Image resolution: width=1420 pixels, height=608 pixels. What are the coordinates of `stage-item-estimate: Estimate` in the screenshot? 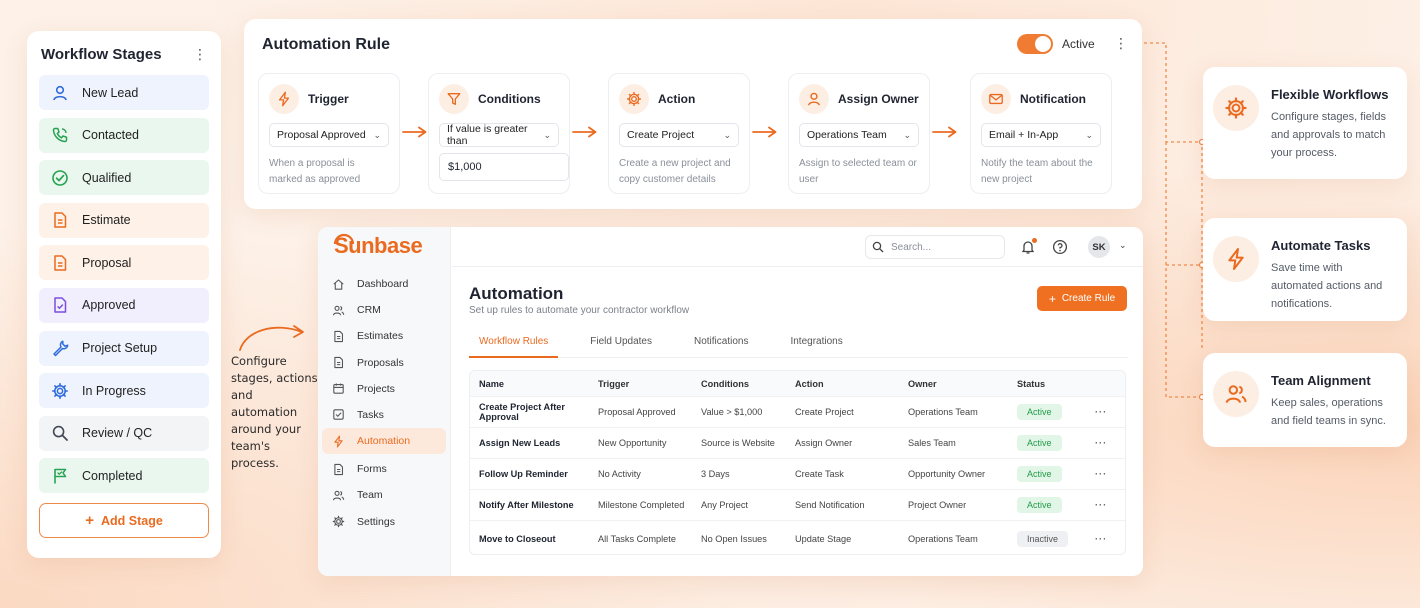 It's located at (124, 220).